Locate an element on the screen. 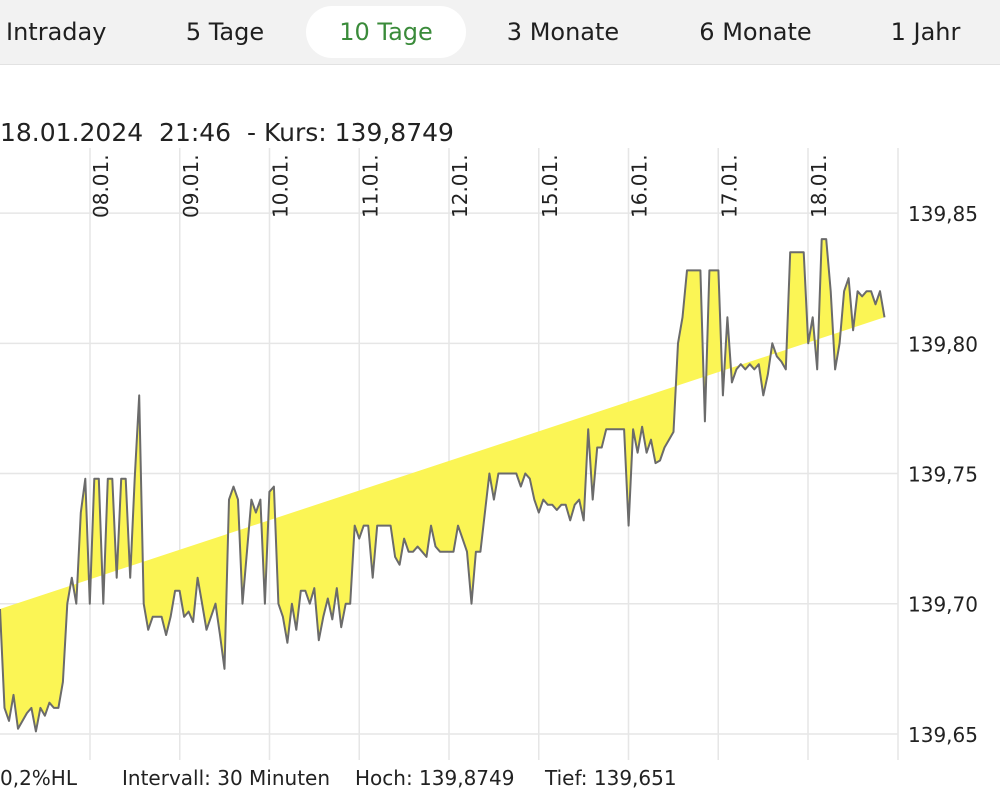  quote-time: 21:46 is located at coordinates (195, 132).